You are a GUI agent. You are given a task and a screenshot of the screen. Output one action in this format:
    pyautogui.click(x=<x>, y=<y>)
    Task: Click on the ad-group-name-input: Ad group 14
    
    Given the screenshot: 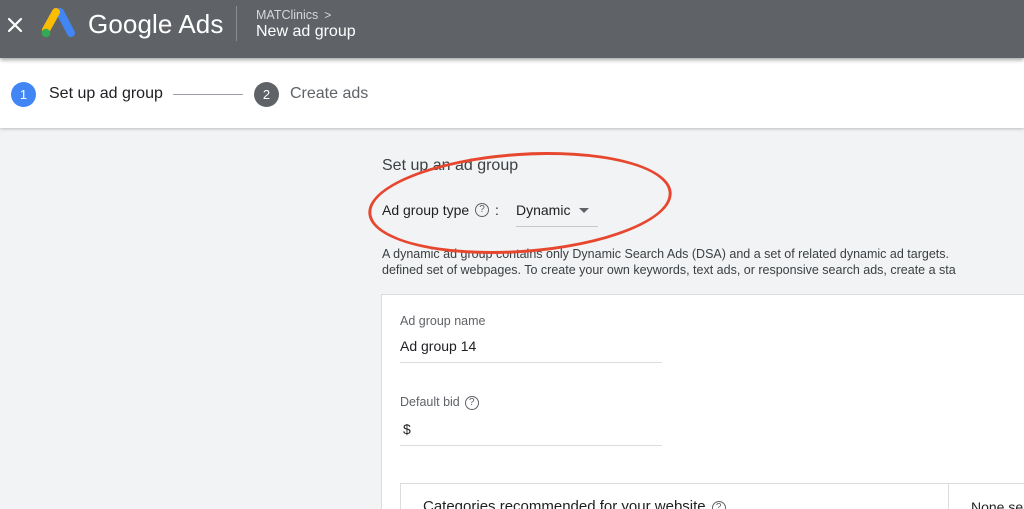 What is the action you would take?
    pyautogui.click(x=531, y=349)
    